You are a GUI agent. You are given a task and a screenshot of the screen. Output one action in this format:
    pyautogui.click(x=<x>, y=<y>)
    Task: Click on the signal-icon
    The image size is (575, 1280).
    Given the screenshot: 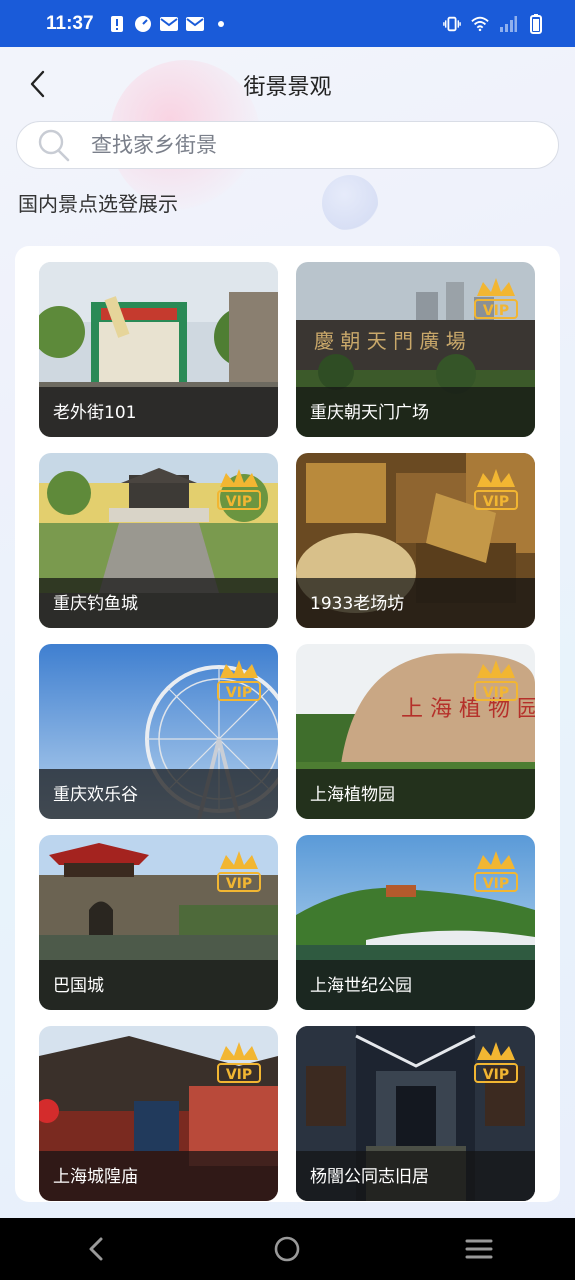 What is the action you would take?
    pyautogui.click(x=508, y=24)
    